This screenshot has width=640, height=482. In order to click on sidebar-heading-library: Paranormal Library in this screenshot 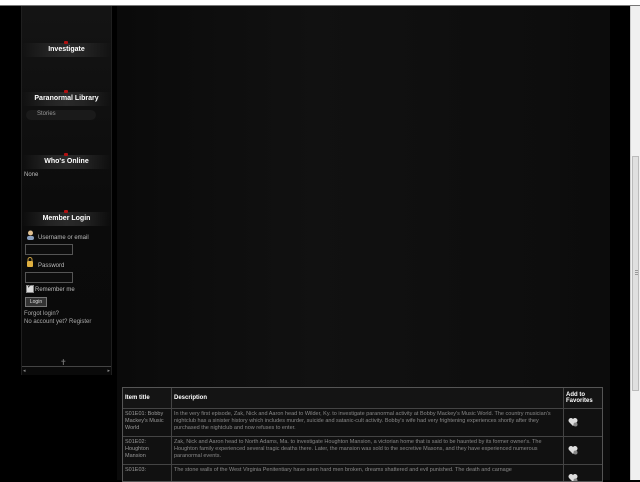, I will do `click(66, 99)`.